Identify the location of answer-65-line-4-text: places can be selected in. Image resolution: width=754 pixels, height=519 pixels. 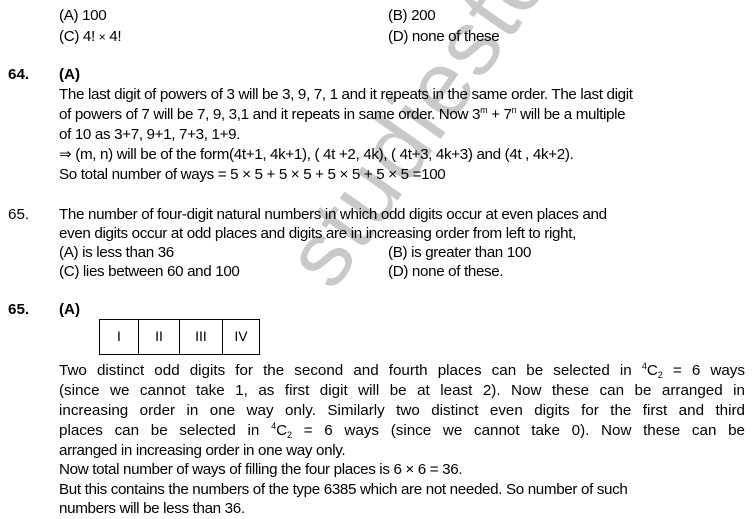
(165, 430).